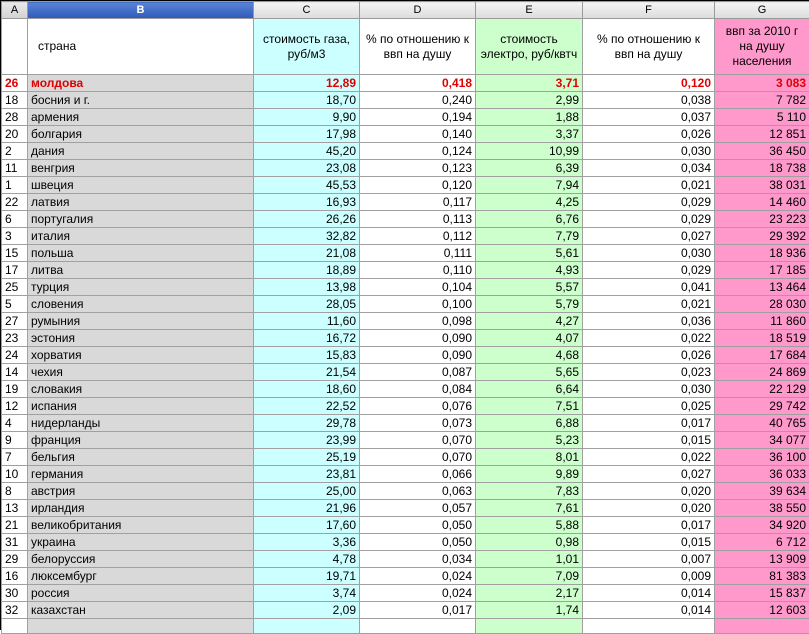  I want to click on cell-gdp: 12 603, so click(762, 610).